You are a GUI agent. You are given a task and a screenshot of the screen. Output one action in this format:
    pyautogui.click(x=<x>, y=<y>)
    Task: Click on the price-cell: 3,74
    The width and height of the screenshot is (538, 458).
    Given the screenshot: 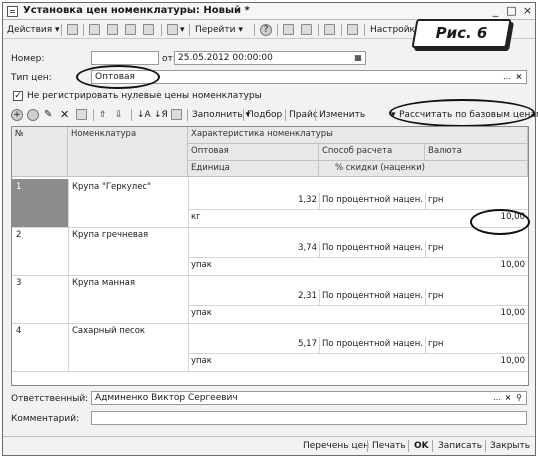 What is the action you would take?
    pyautogui.click(x=252, y=248)
    